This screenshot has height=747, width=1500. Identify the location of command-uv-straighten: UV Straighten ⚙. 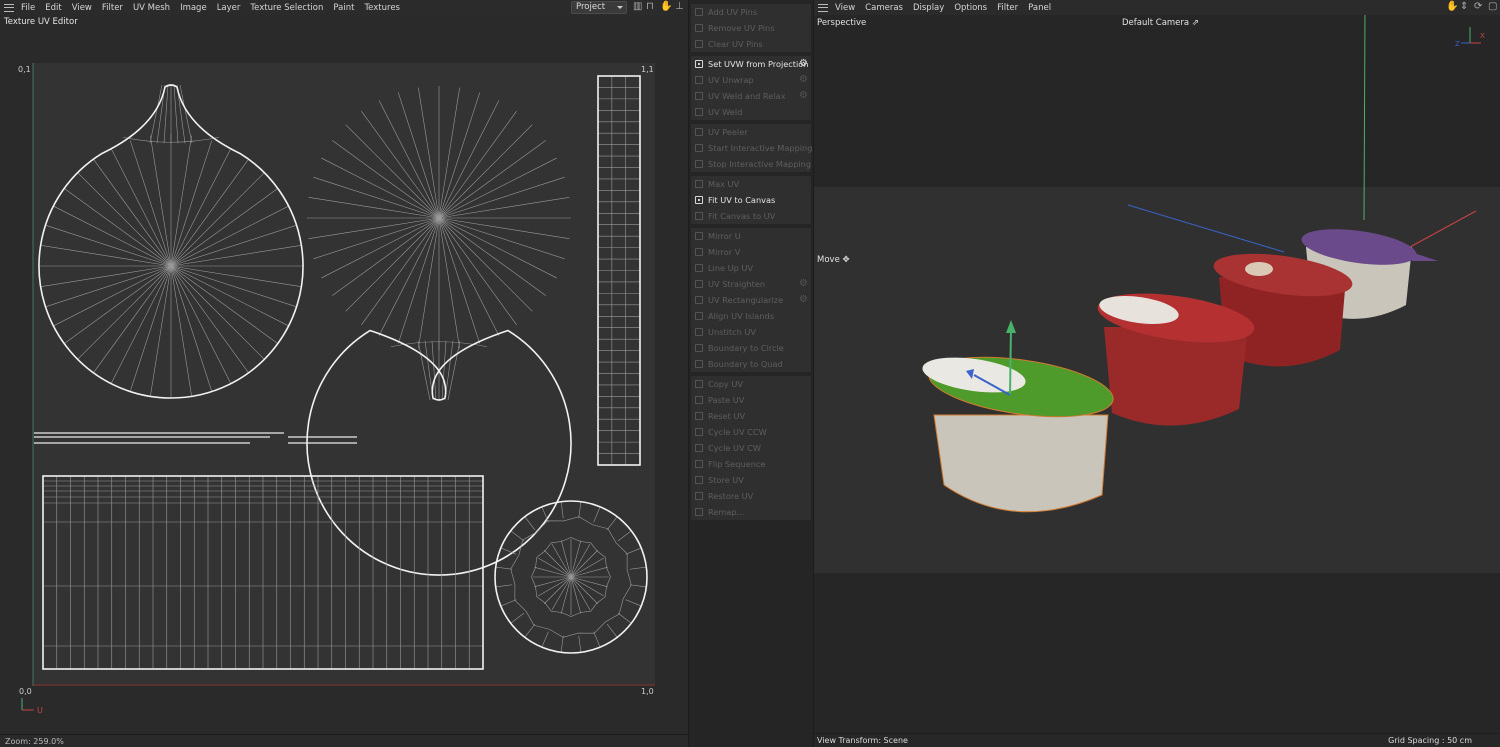
(751, 284).